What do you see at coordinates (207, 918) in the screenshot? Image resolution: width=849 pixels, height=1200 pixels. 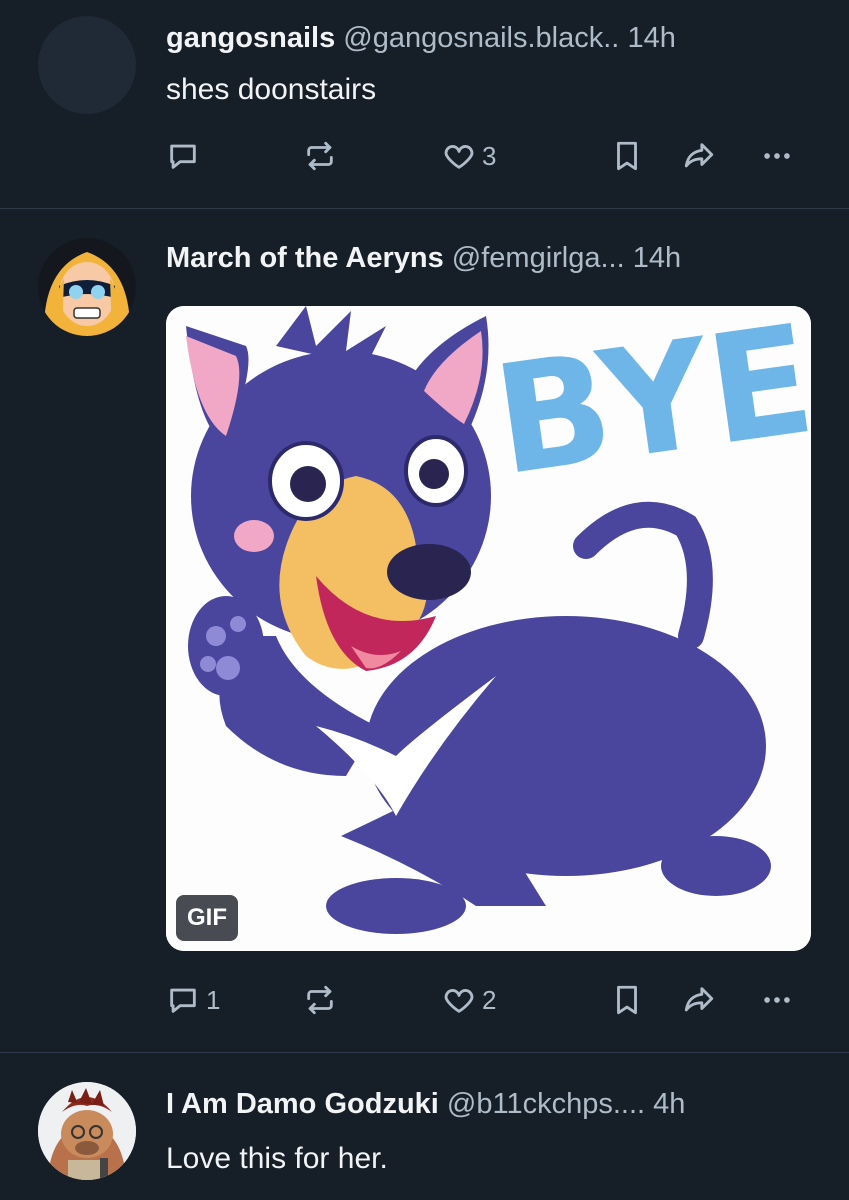 I see `gif-badge: GIF` at bounding box center [207, 918].